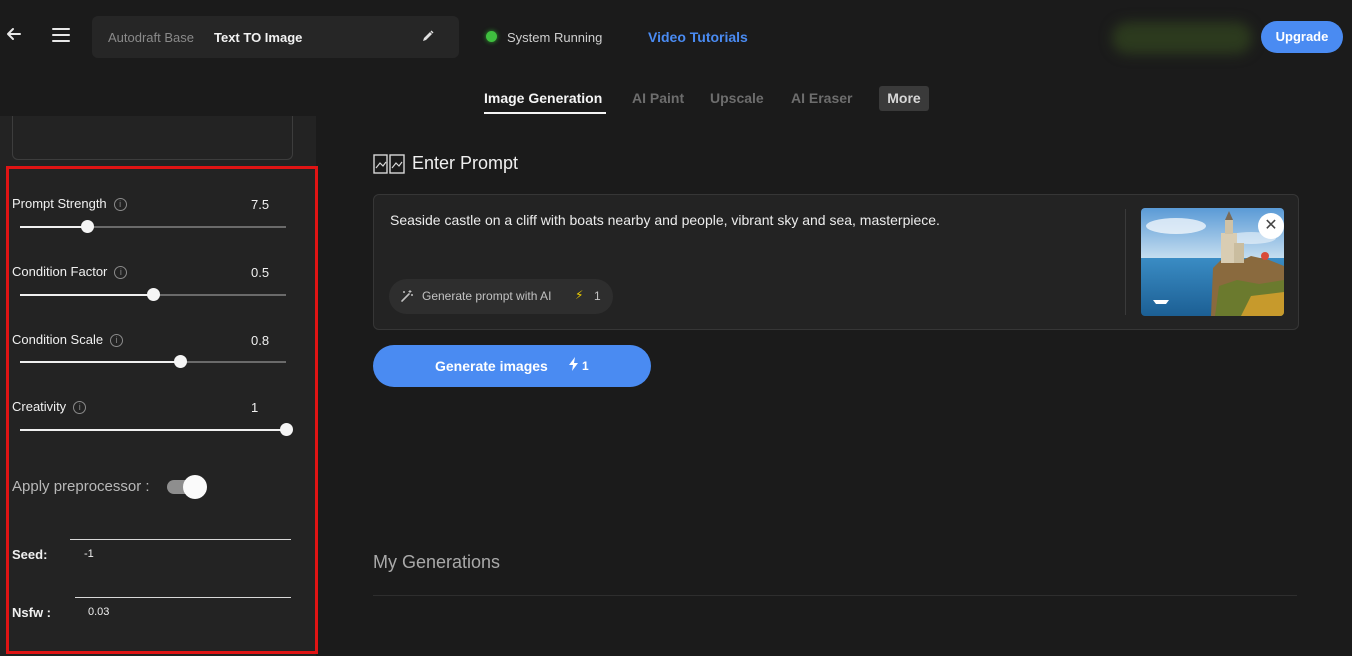 The image size is (1352, 656). I want to click on generate-images-button: Generate images 1, so click(512, 366).